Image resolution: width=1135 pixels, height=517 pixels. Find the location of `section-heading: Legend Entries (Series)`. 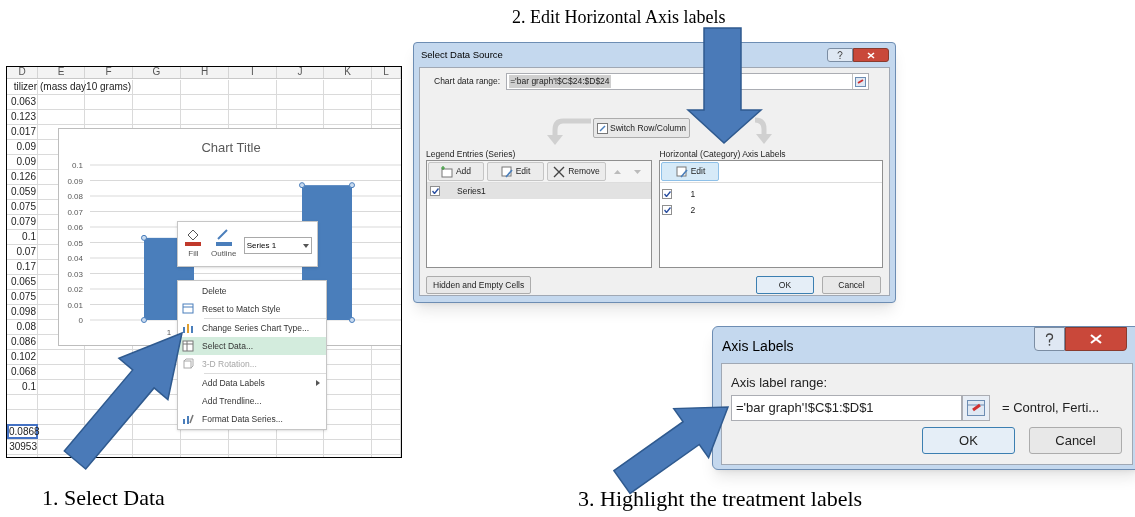

section-heading: Legend Entries (Series) is located at coordinates (471, 154).